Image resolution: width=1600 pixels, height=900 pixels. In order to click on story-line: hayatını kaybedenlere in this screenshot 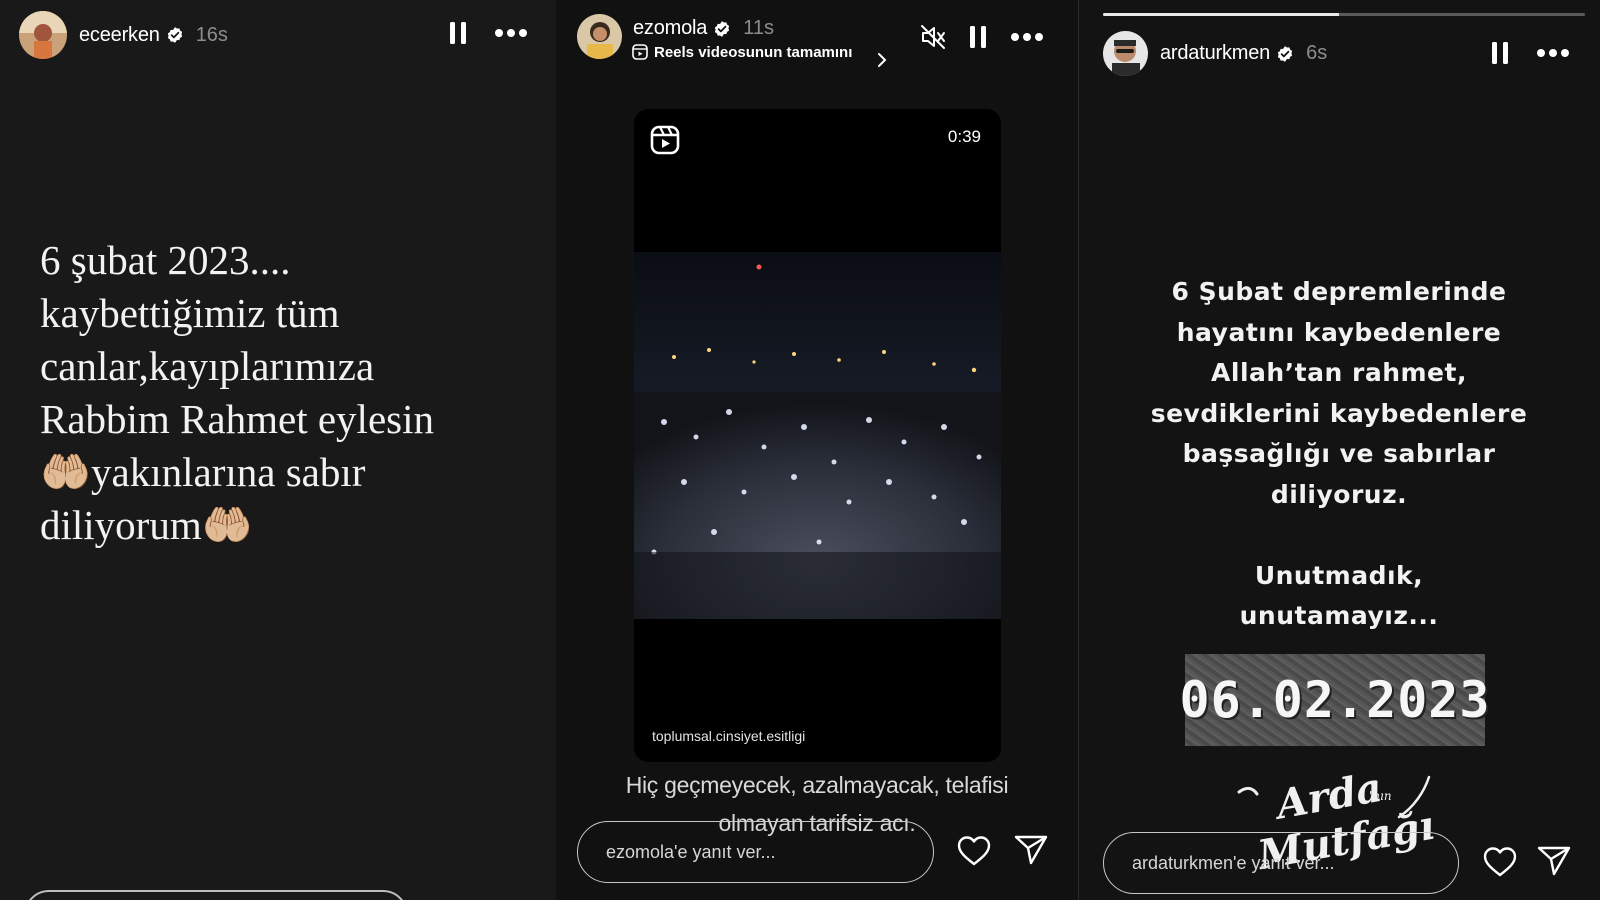, I will do `click(1339, 332)`.